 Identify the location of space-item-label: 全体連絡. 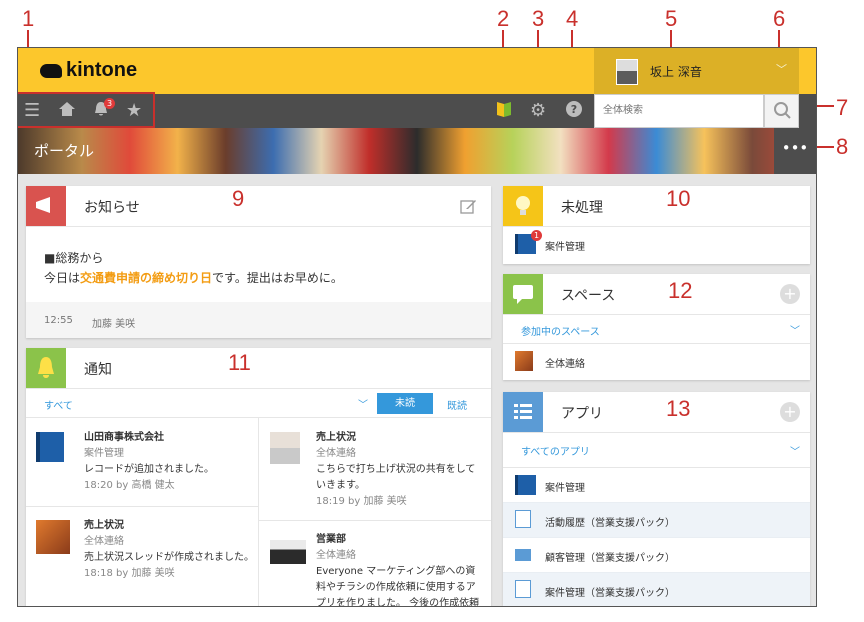
(565, 364).